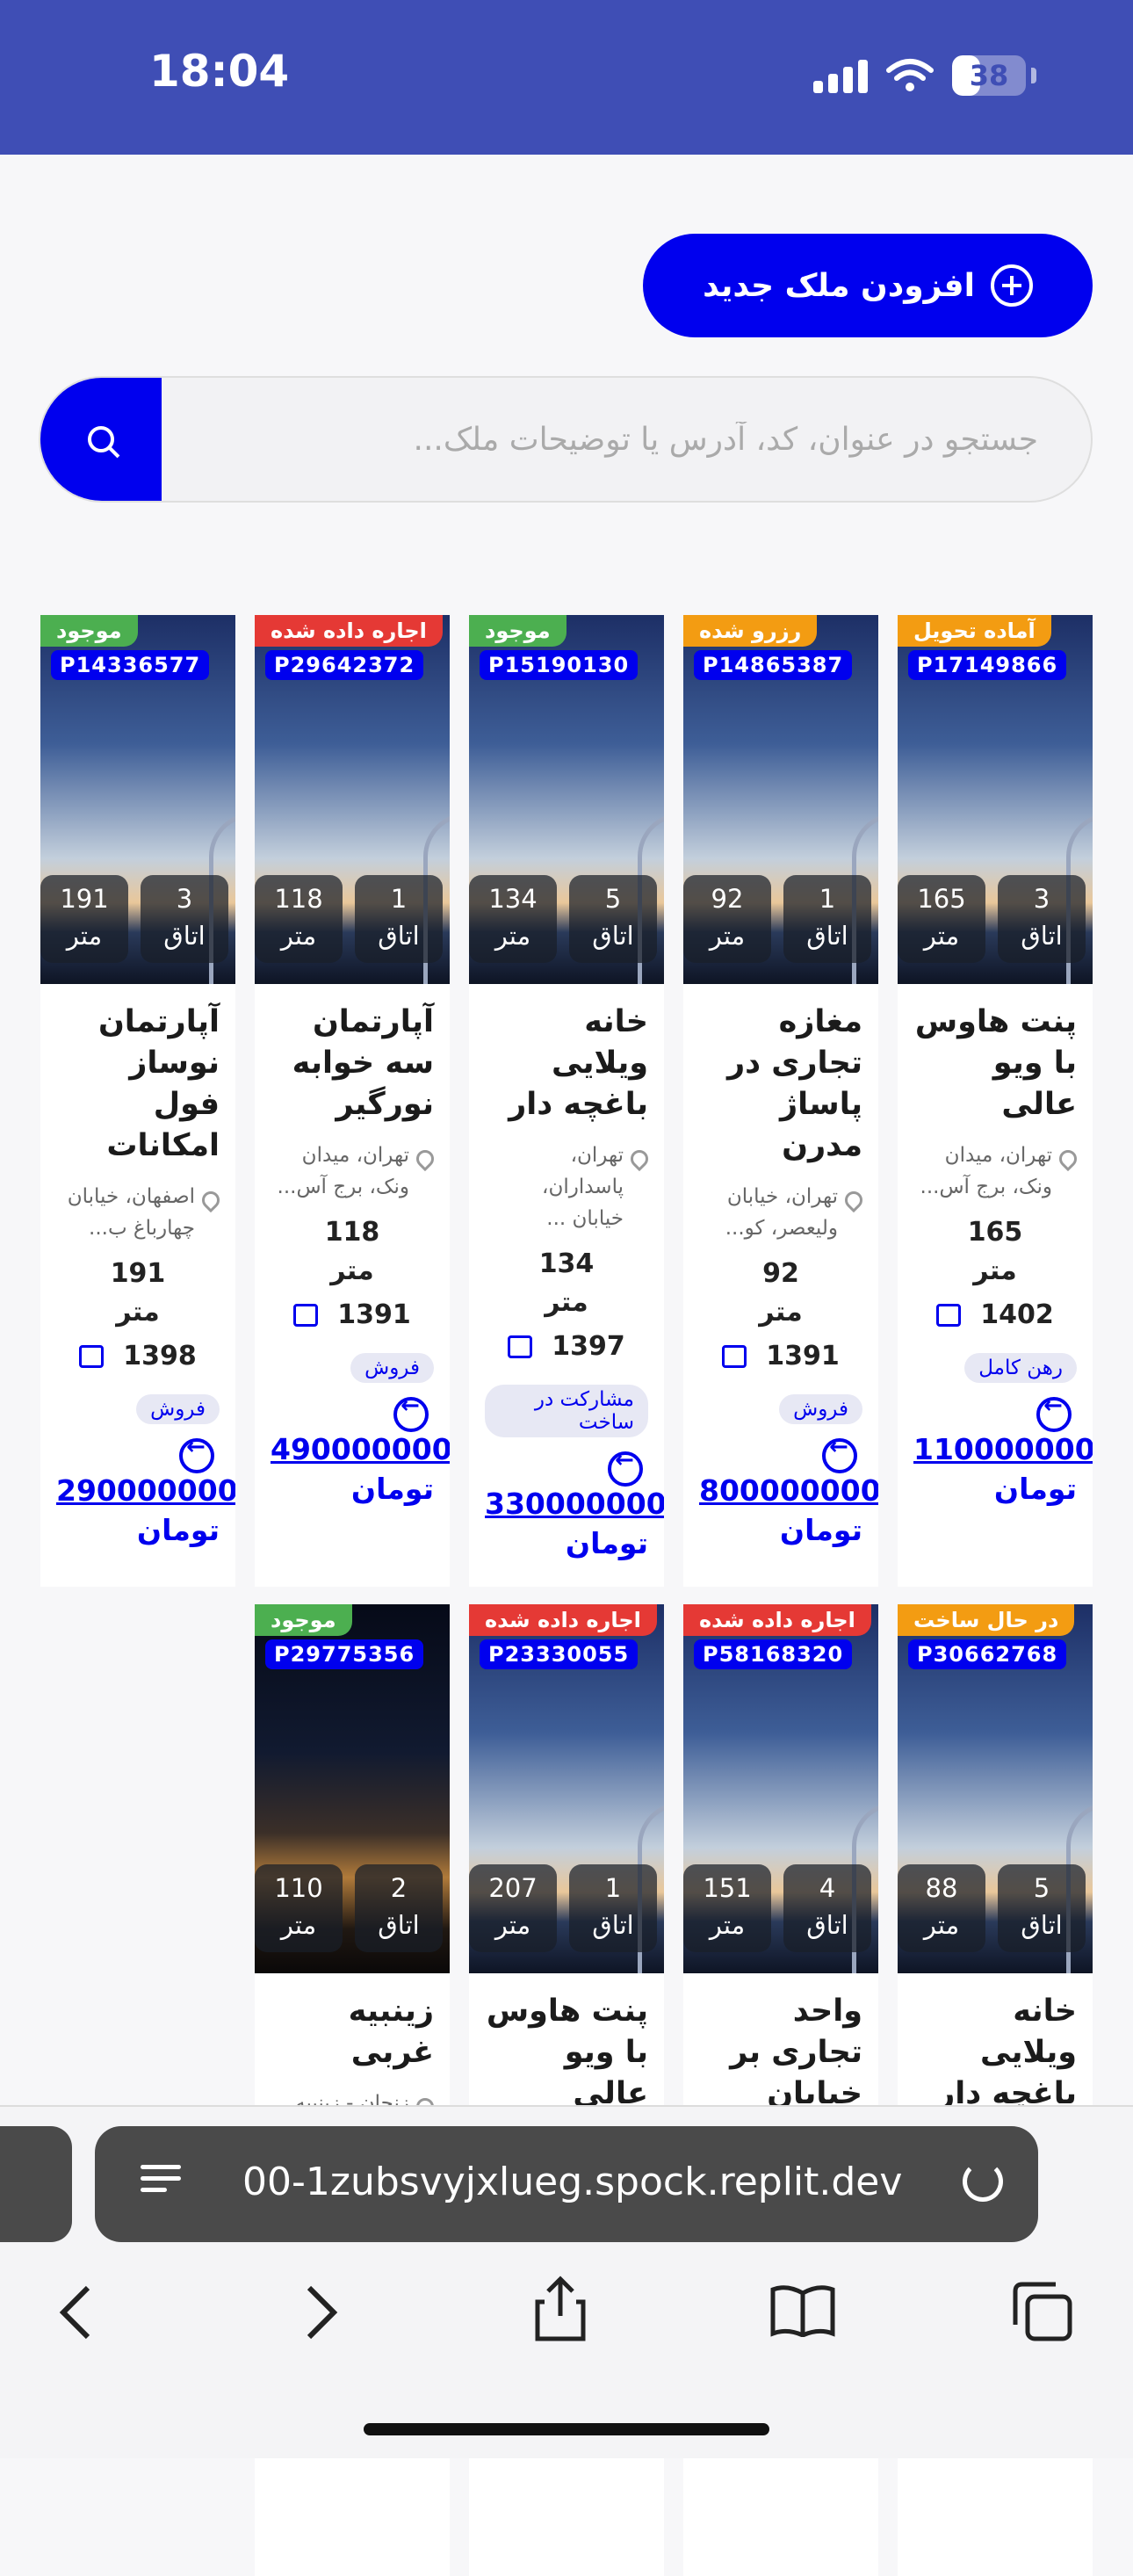 This screenshot has width=1133, height=2576. What do you see at coordinates (1042, 2311) in the screenshot?
I see `tabs-icon` at bounding box center [1042, 2311].